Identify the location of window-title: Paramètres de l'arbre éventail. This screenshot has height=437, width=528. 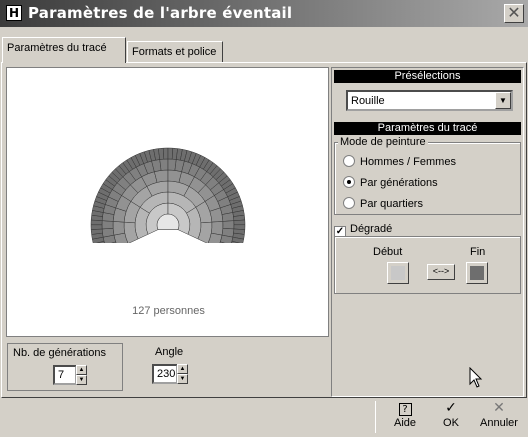
(160, 13).